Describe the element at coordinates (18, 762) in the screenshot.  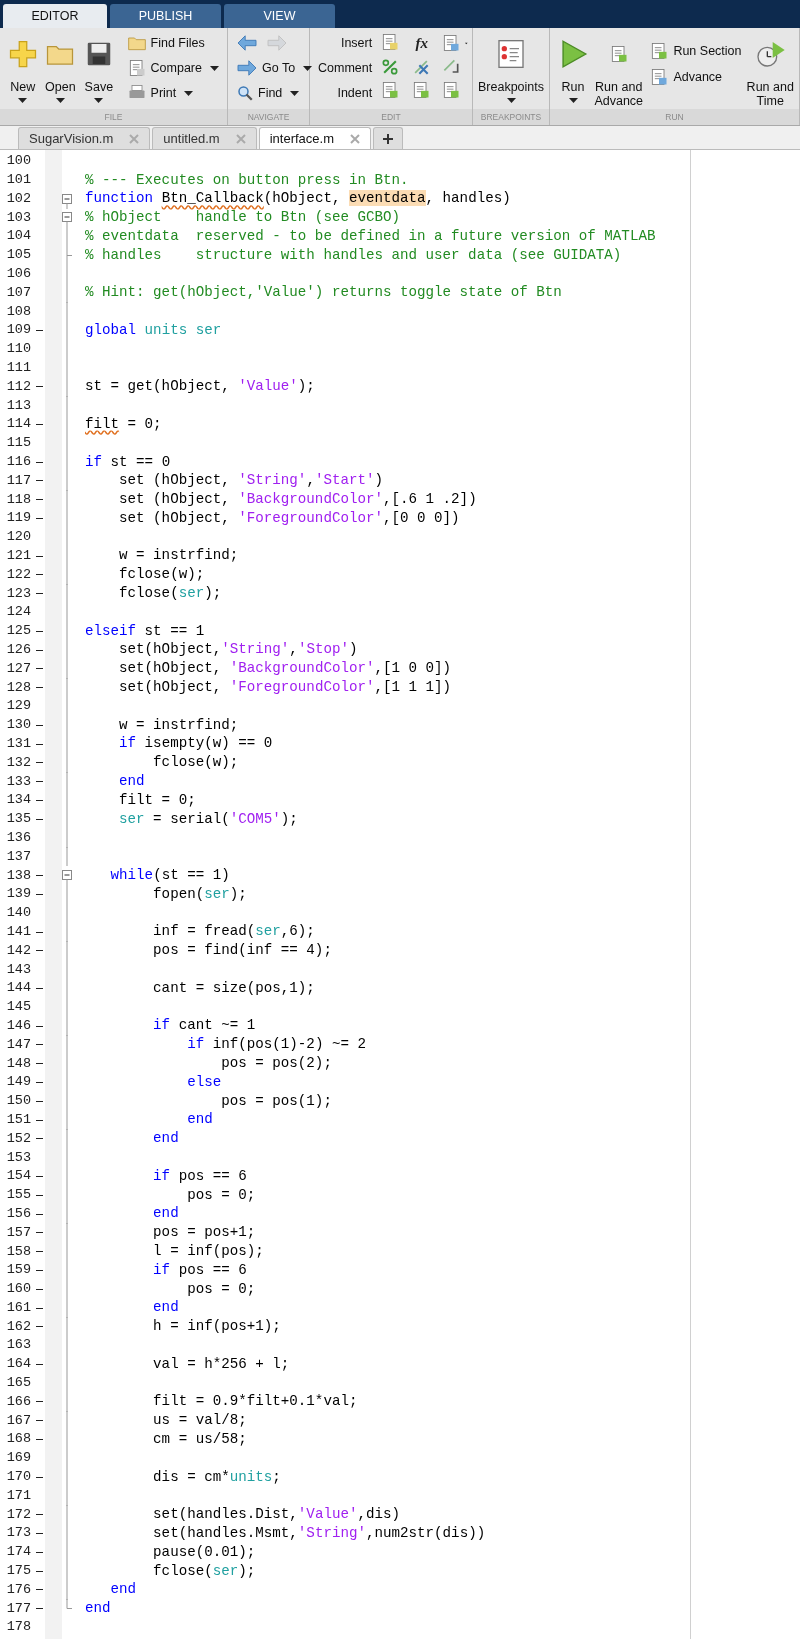
I see `line-number: 132` at that location.